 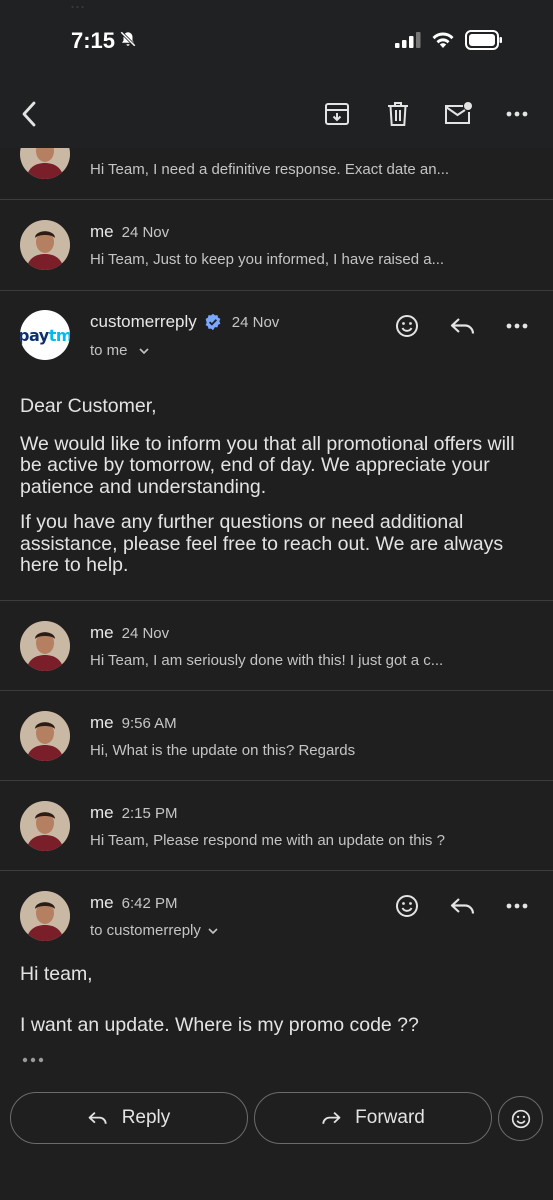 I want to click on back-button, so click(x=29, y=114).